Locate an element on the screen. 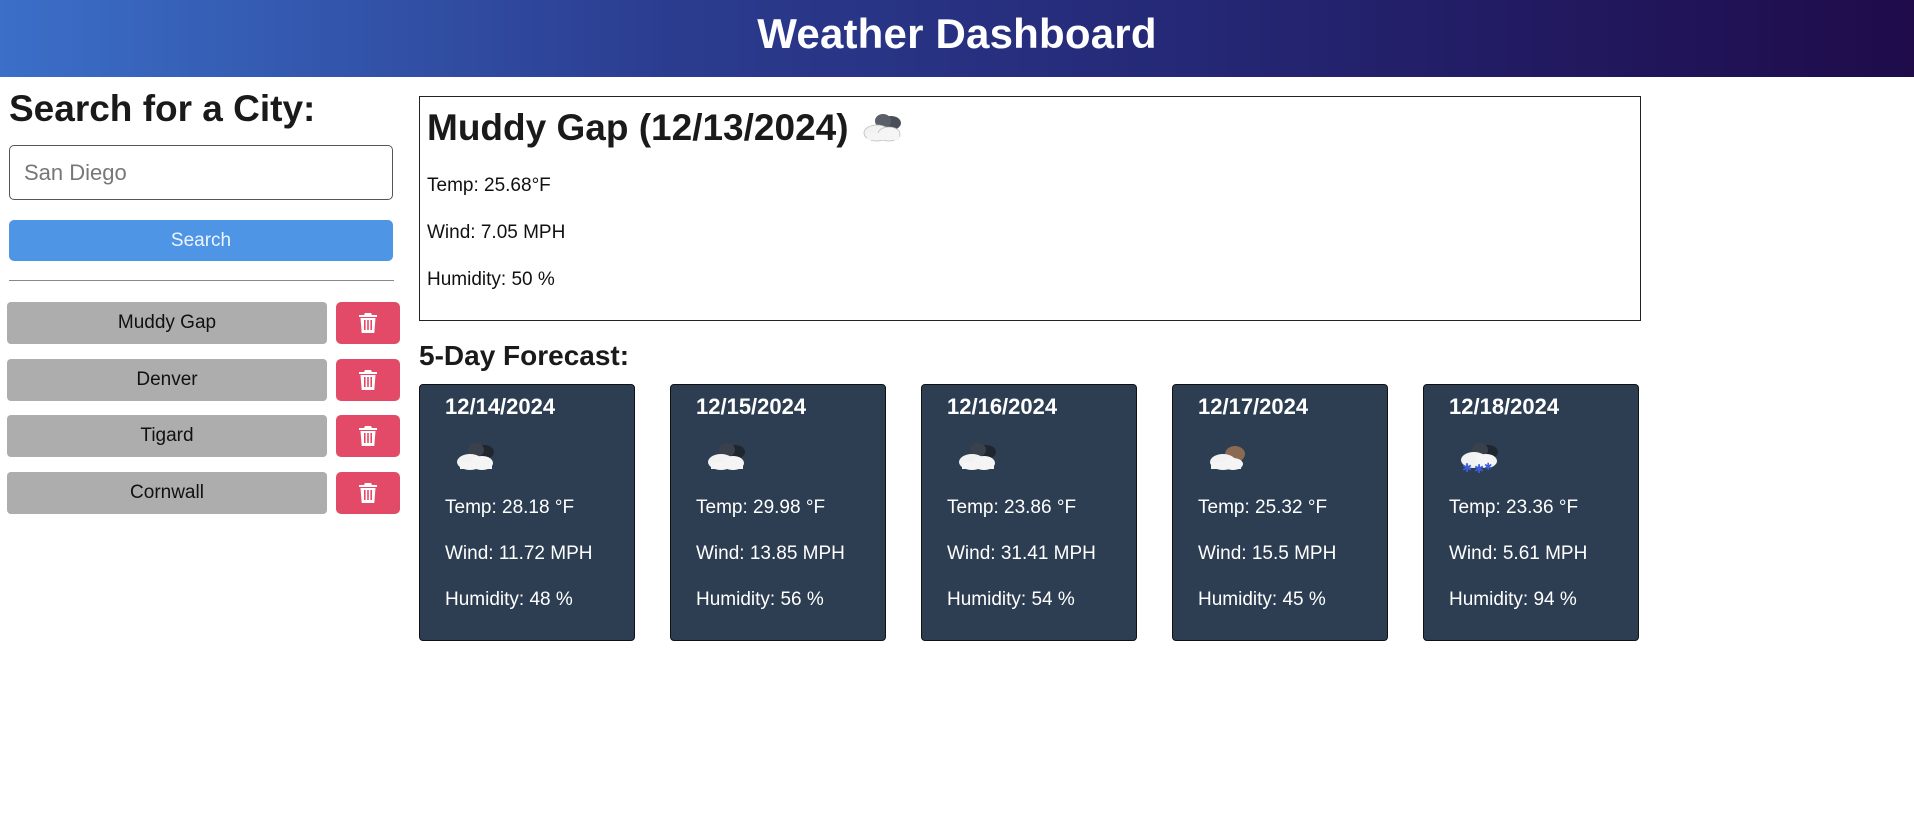 This screenshot has width=1914, height=816. forecast-temp: Temp: 29.98 °F is located at coordinates (761, 507).